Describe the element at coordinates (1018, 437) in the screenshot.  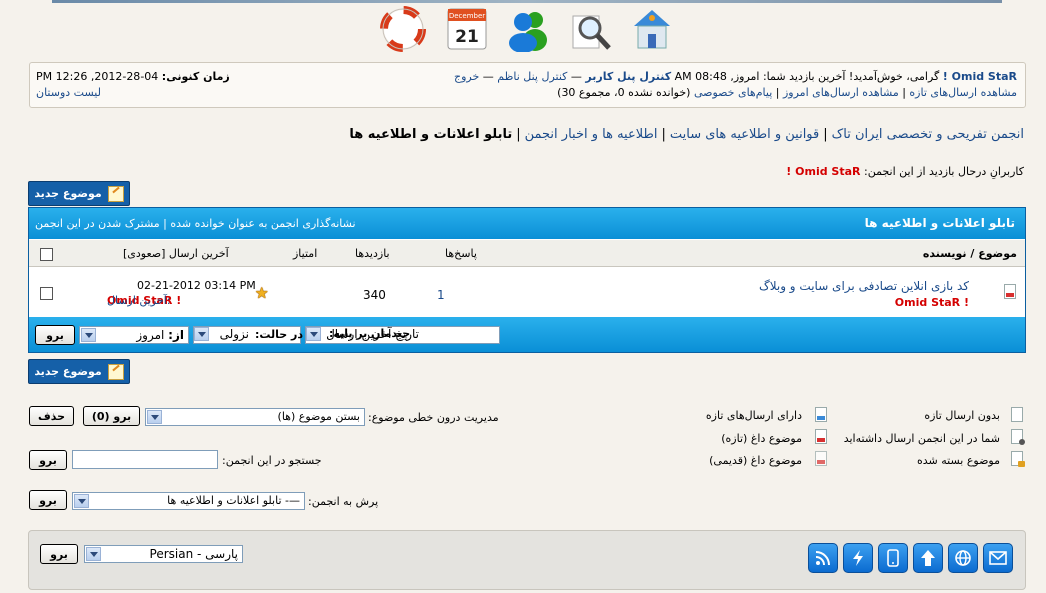
I see `posted-in-icon` at that location.